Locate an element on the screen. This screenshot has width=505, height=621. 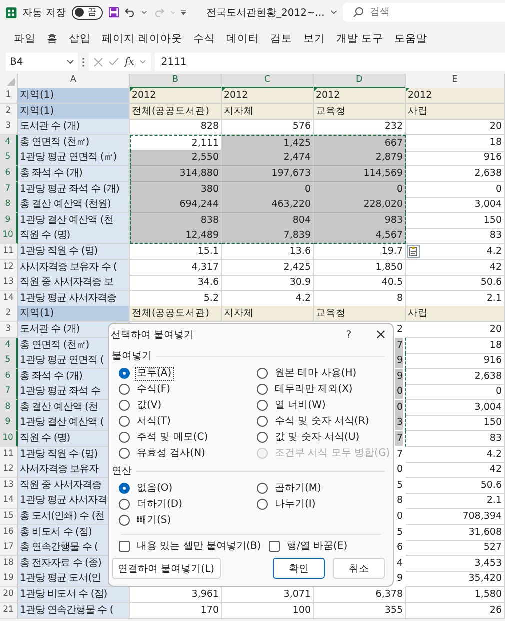
search-field: 검색 is located at coordinates (424, 12).